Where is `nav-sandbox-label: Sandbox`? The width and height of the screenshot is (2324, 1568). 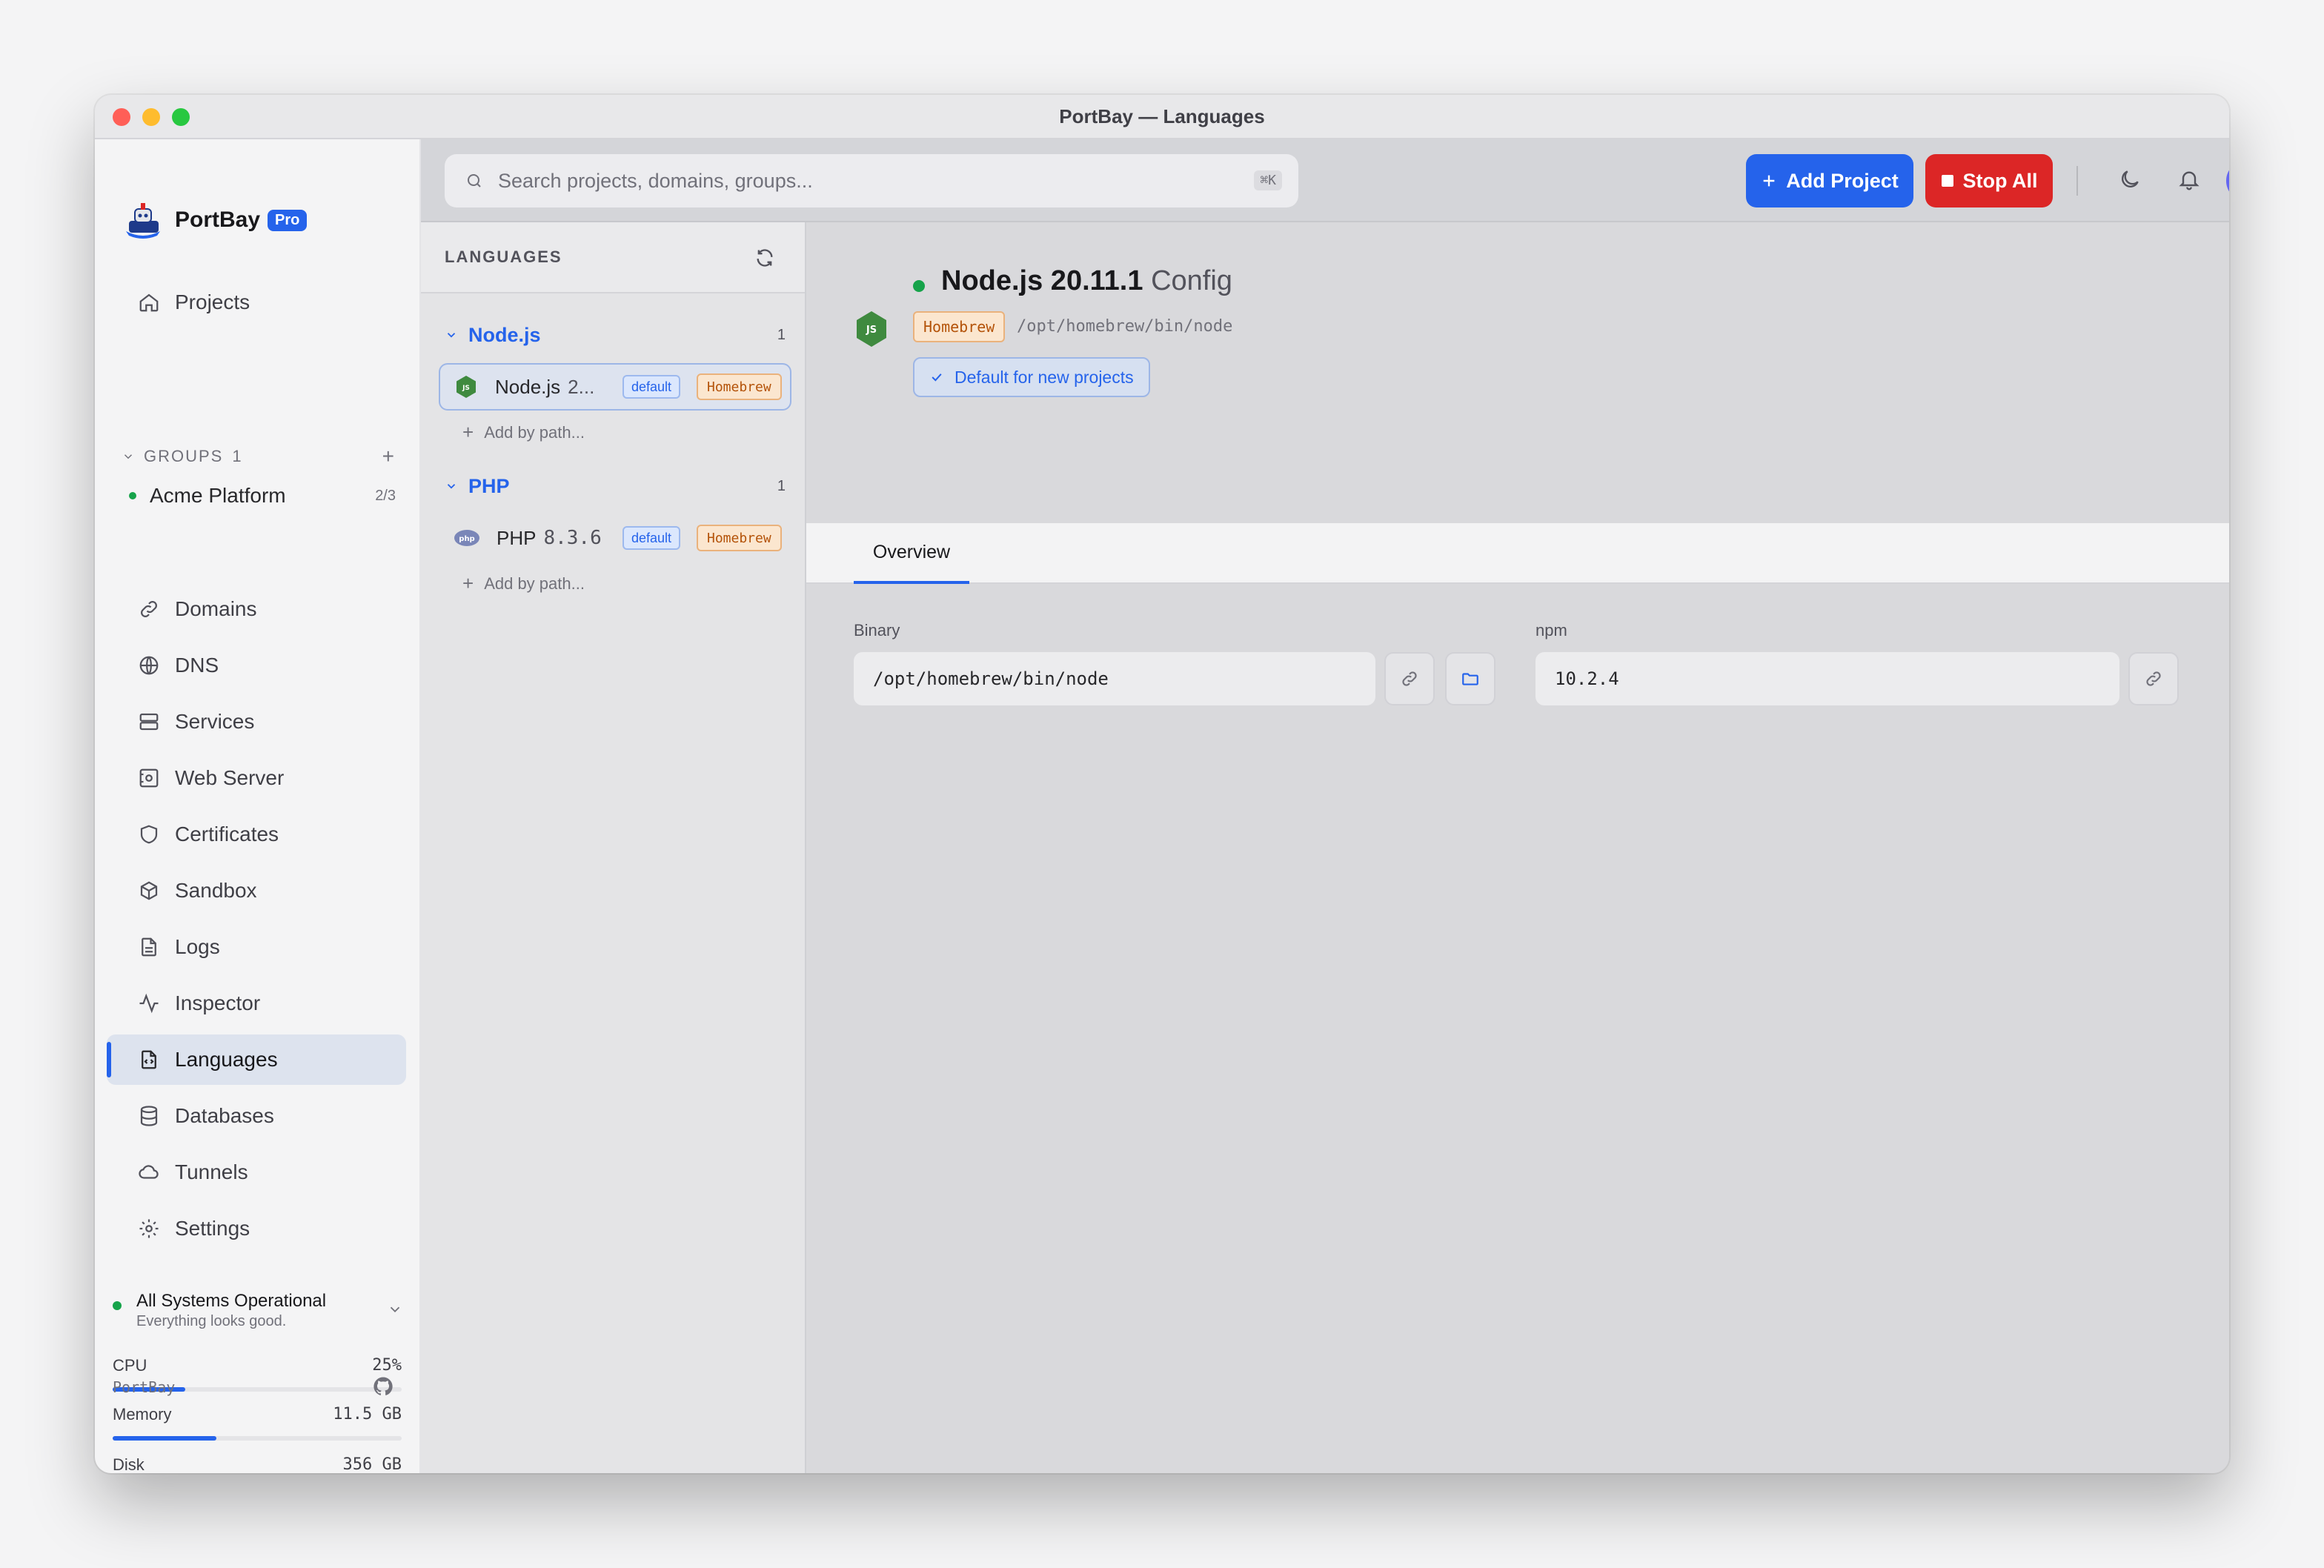 nav-sandbox-label: Sandbox is located at coordinates (216, 891).